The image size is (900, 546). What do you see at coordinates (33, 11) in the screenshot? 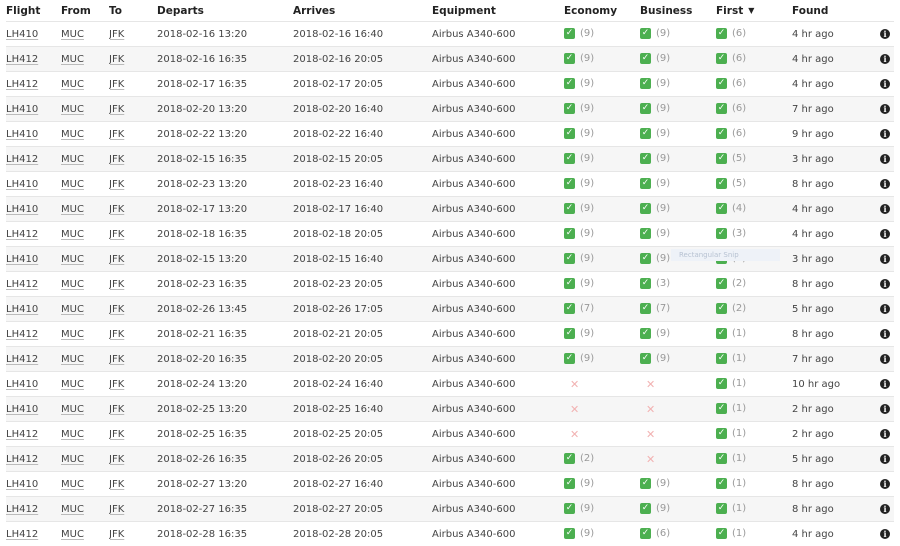
I see `column-header-flight: Flight` at bounding box center [33, 11].